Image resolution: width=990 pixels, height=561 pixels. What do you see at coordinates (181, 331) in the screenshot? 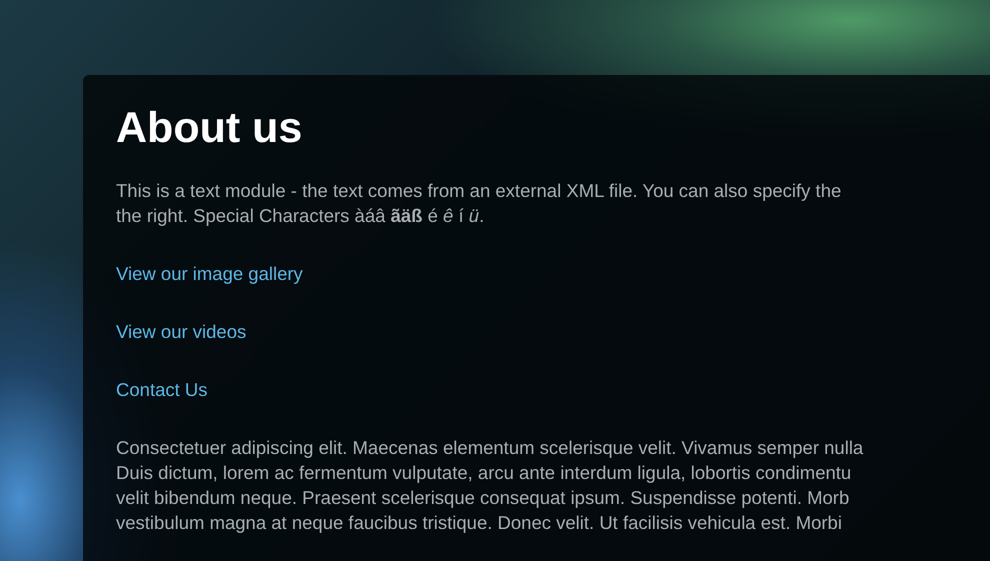
I see `nav-link: View our videos` at bounding box center [181, 331].